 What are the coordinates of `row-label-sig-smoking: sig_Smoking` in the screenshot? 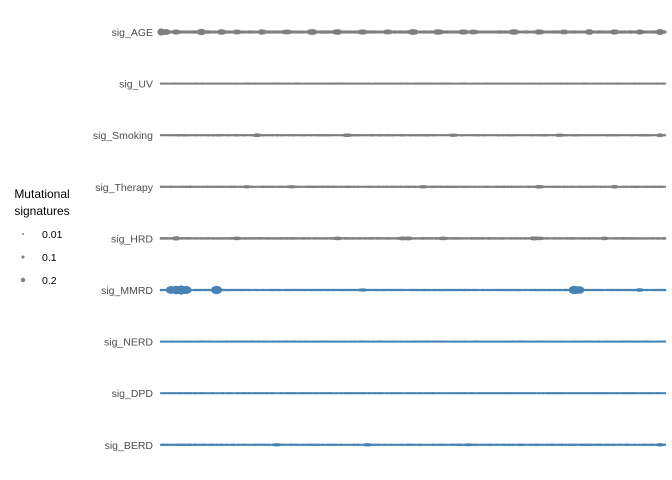 It's located at (123, 136).